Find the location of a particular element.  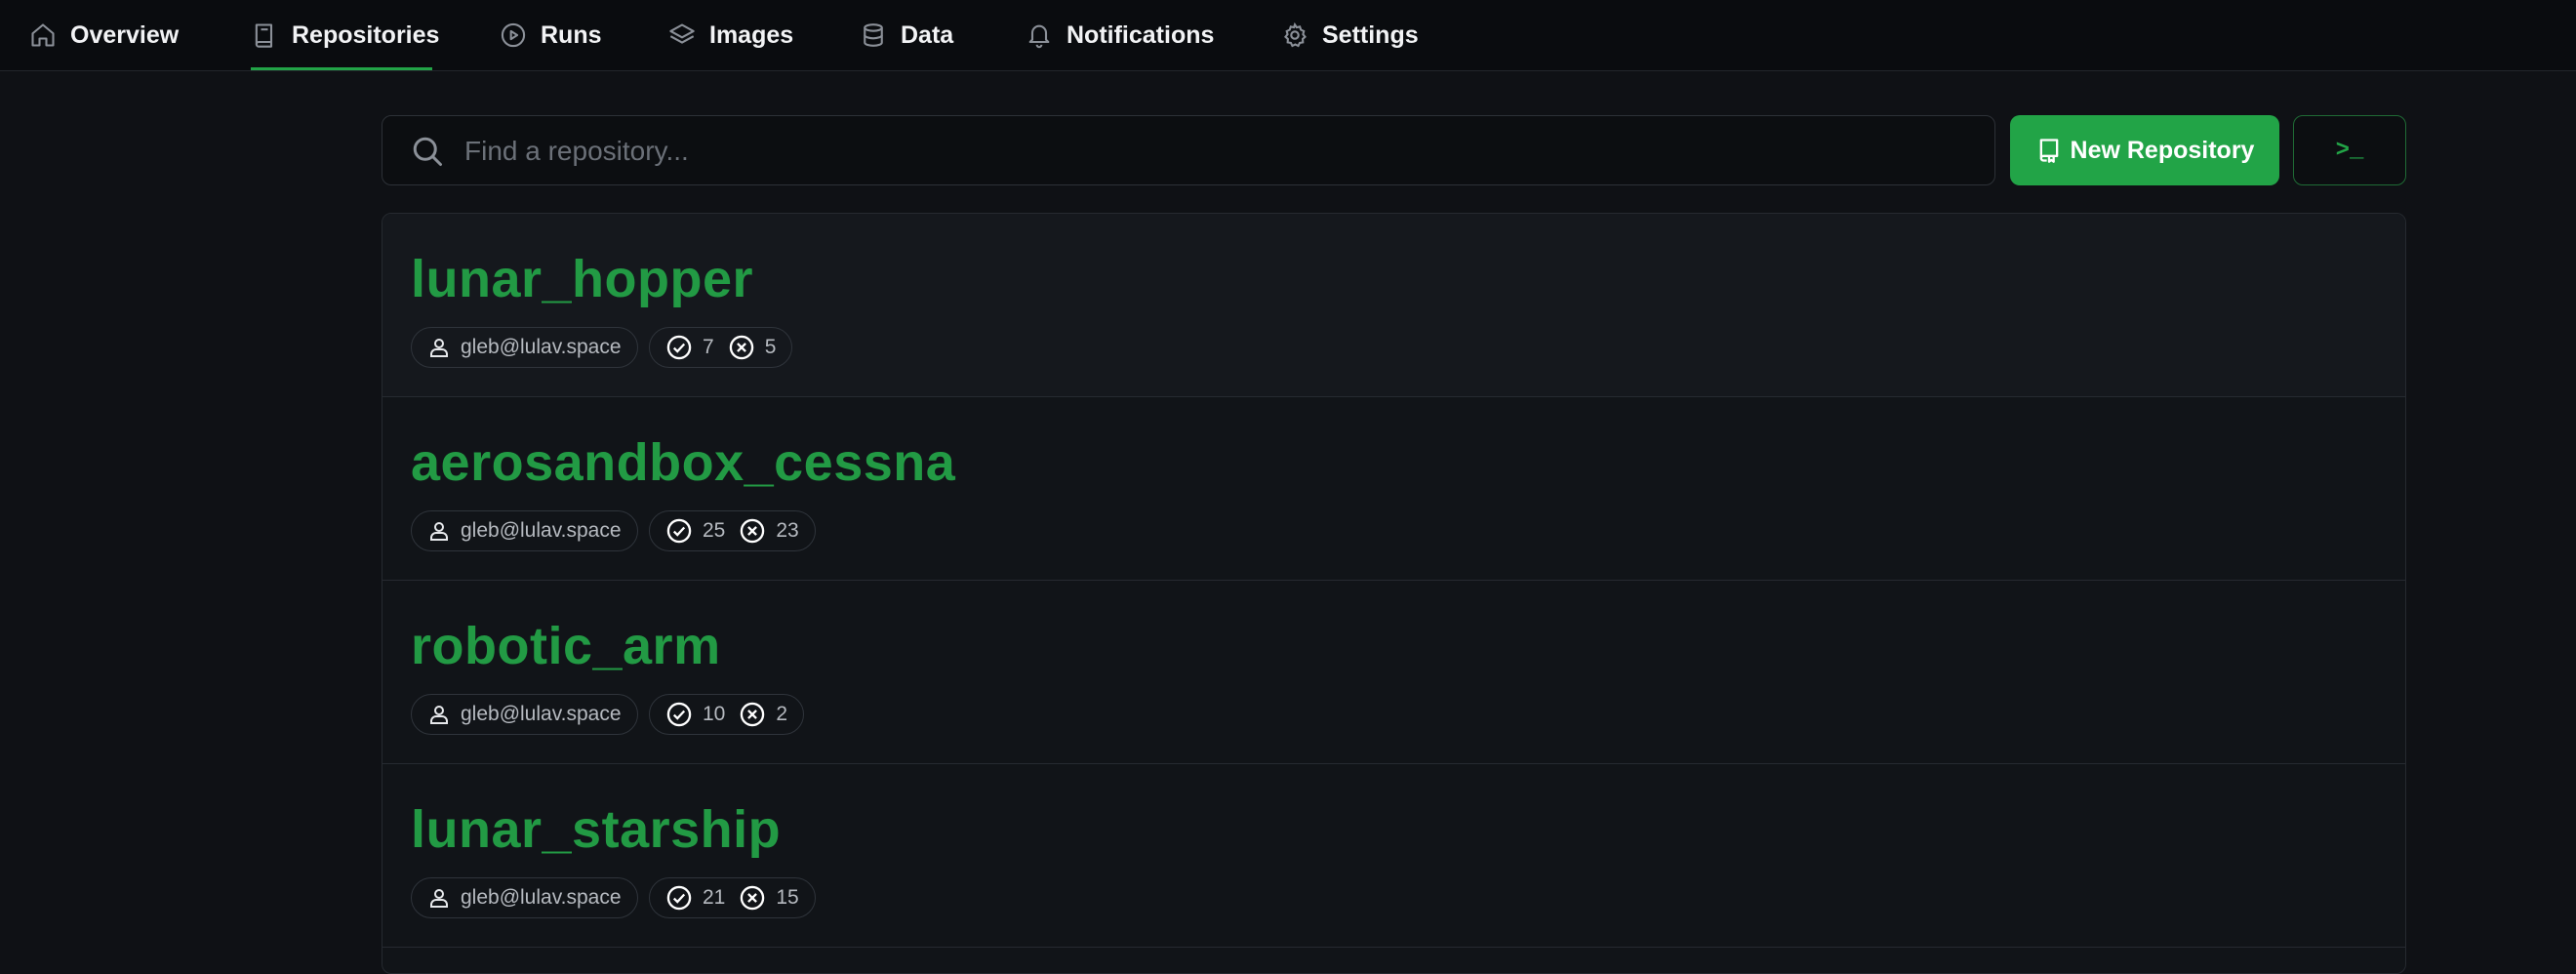

failed-count: 5 is located at coordinates (770, 347).